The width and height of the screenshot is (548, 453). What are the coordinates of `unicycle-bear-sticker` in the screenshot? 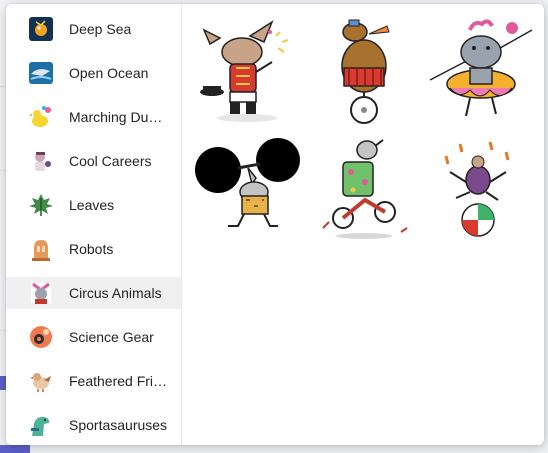 It's located at (364, 71).